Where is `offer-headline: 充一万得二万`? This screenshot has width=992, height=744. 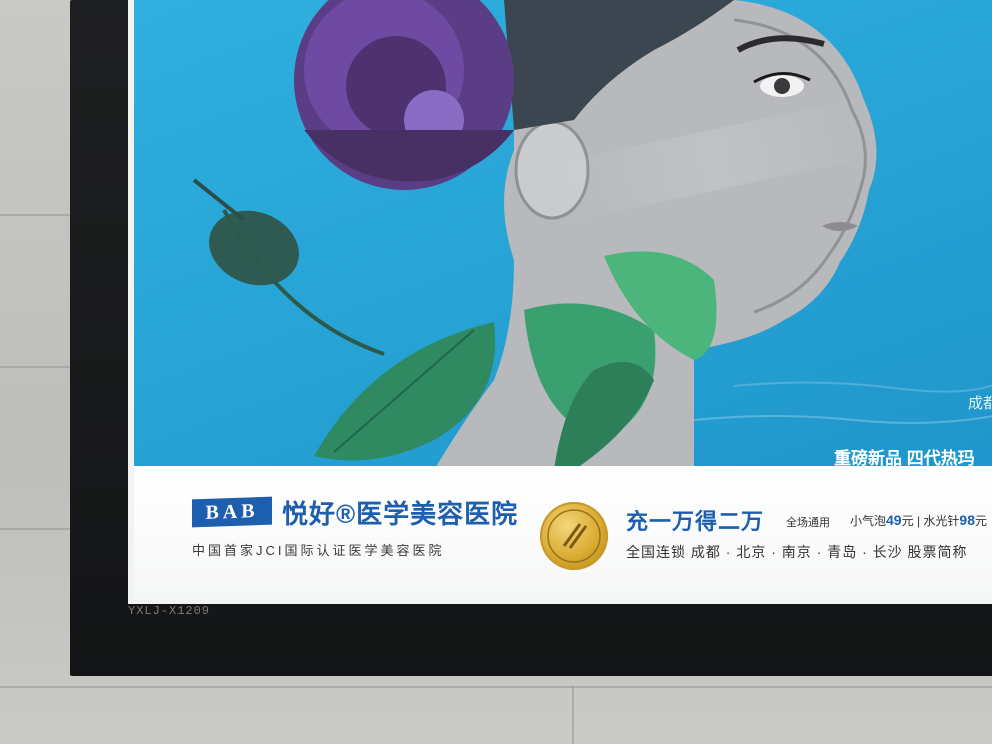
offer-headline: 充一万得二万 is located at coordinates (695, 521).